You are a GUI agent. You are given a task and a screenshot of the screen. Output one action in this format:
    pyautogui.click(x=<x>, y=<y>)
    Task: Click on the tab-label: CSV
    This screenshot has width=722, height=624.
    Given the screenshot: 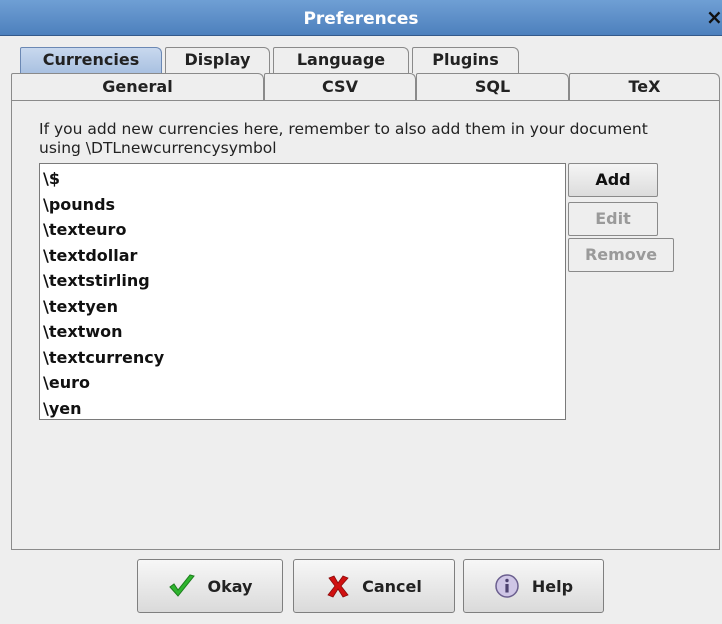 What is the action you would take?
    pyautogui.click(x=340, y=86)
    